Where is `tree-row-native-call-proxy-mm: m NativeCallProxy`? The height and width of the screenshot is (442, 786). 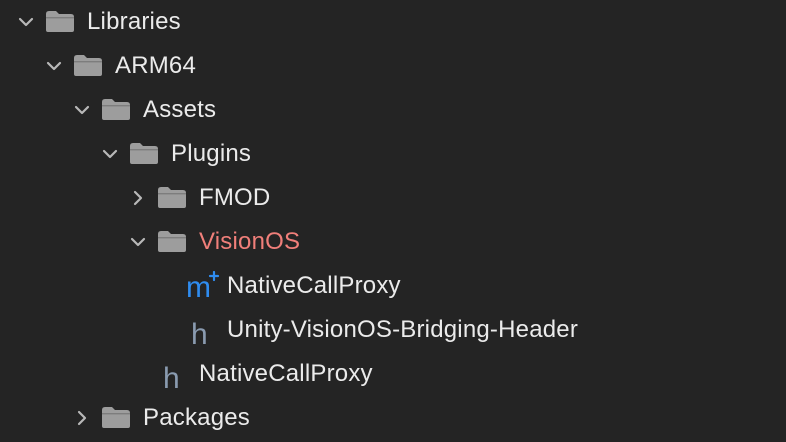 tree-row-native-call-proxy-mm: m NativeCallProxy is located at coordinates (393, 286).